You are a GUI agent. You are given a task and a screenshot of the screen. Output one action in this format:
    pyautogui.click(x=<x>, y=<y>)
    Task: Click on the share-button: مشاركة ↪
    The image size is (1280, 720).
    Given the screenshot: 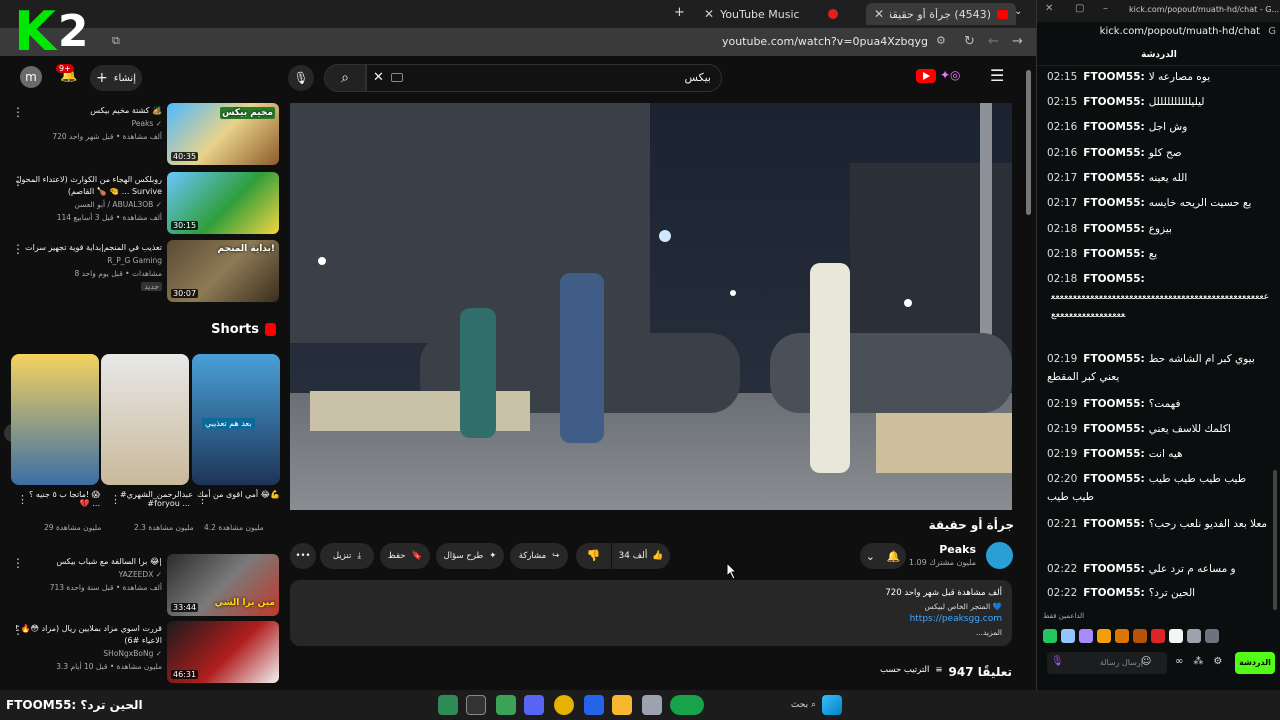 What is the action you would take?
    pyautogui.click(x=539, y=556)
    